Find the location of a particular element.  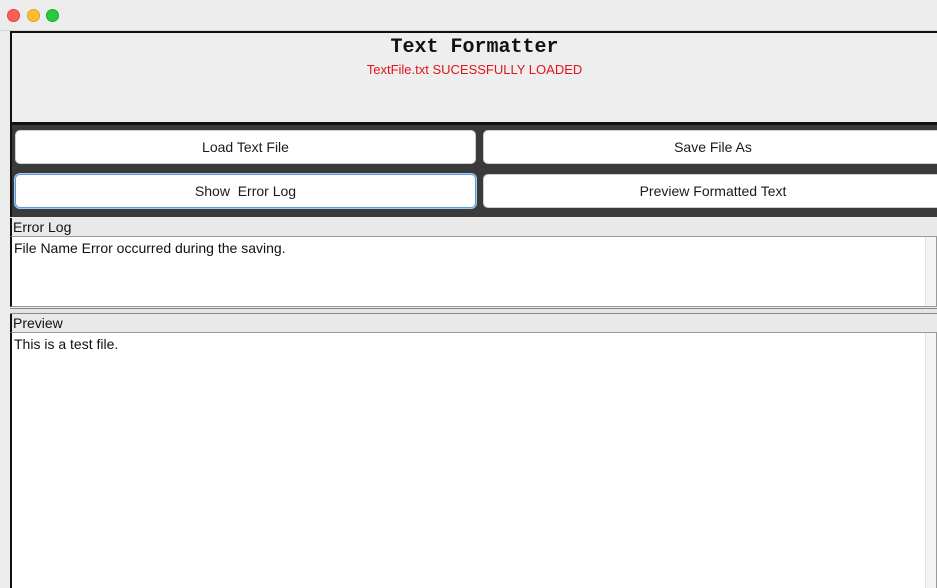

title-bar is located at coordinates (468, 15).